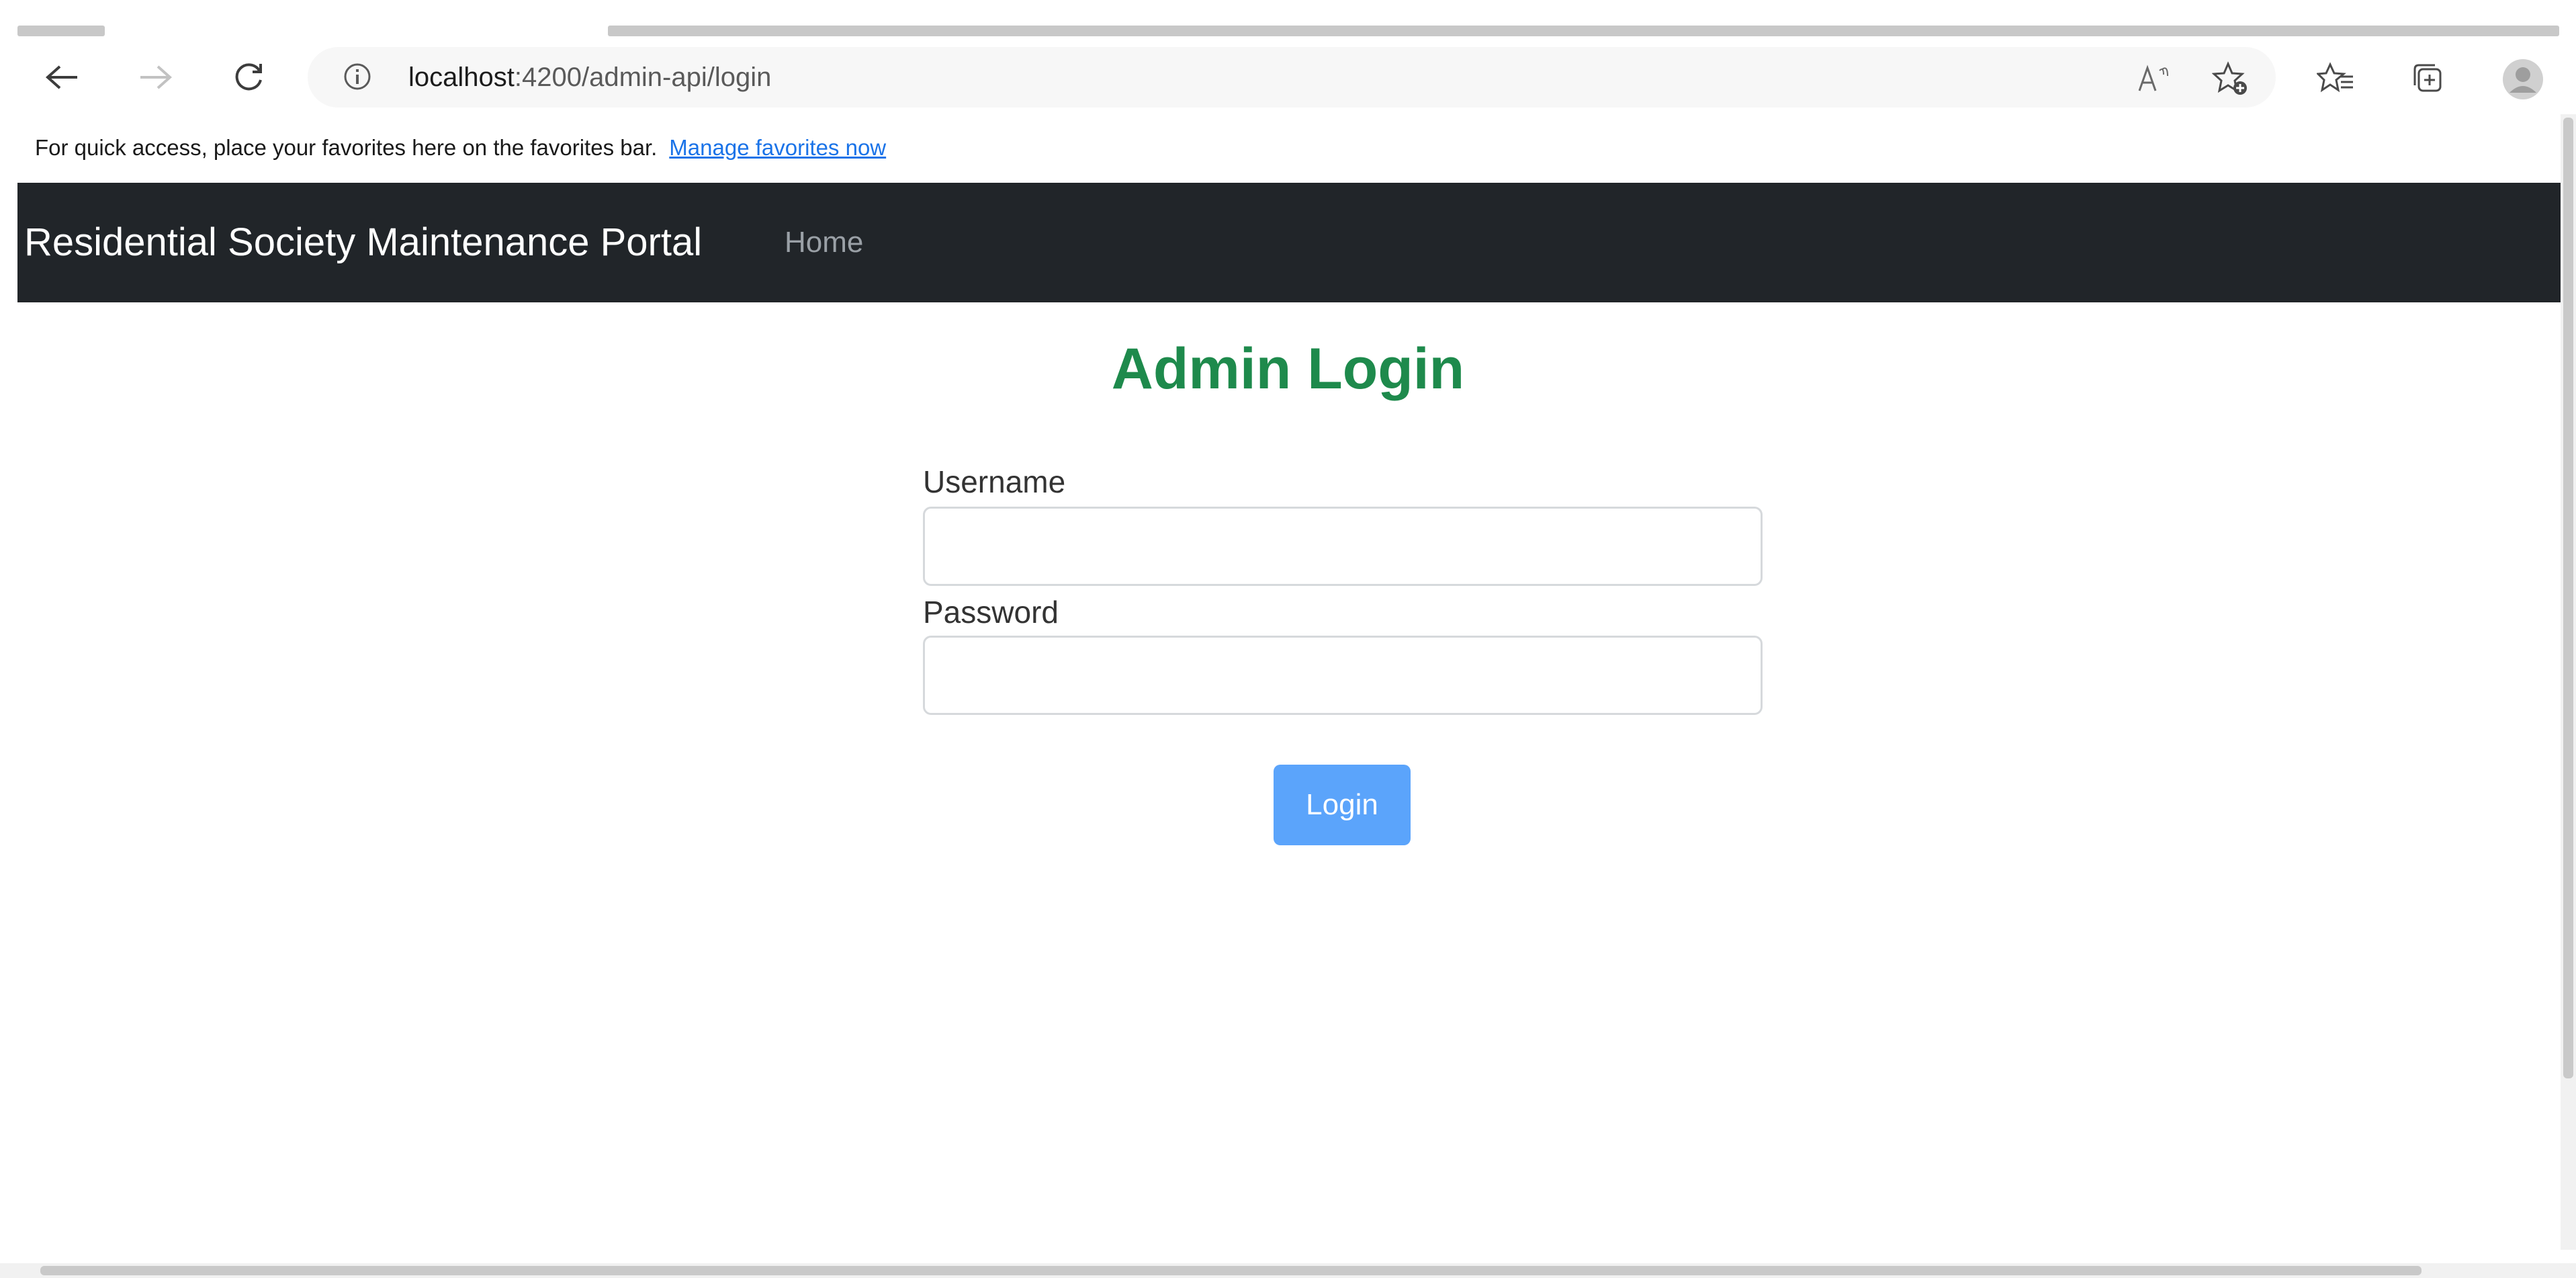 The height and width of the screenshot is (1278, 2576). What do you see at coordinates (2428, 78) in the screenshot?
I see `collections-icon` at bounding box center [2428, 78].